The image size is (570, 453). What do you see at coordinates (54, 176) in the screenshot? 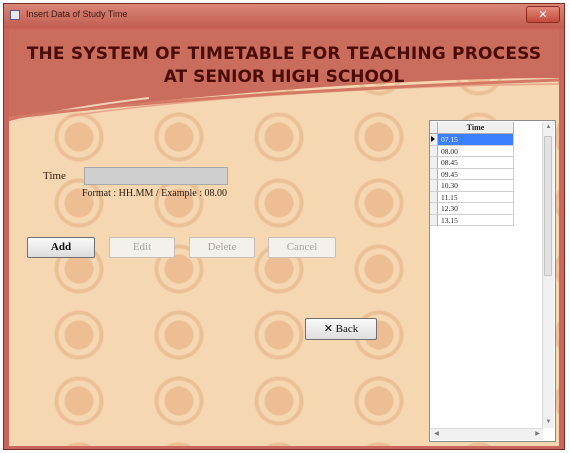
I see `time-label: Time` at bounding box center [54, 176].